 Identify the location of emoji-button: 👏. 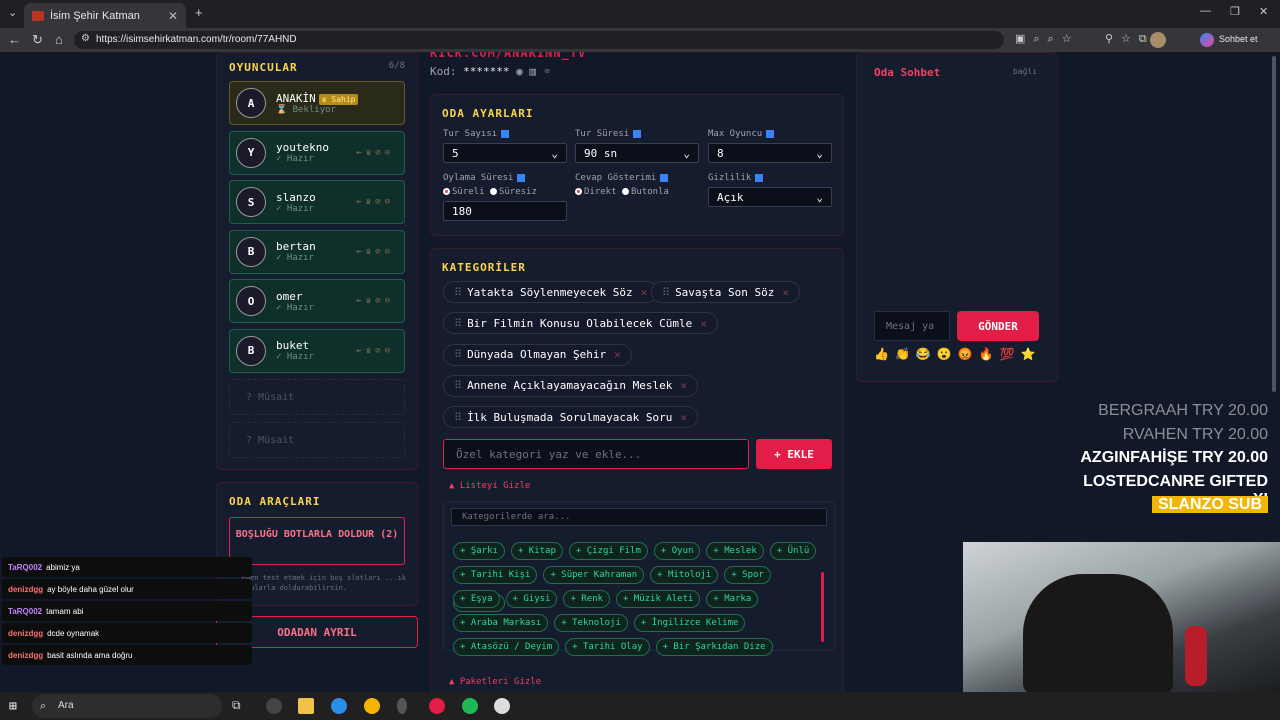
(905, 354).